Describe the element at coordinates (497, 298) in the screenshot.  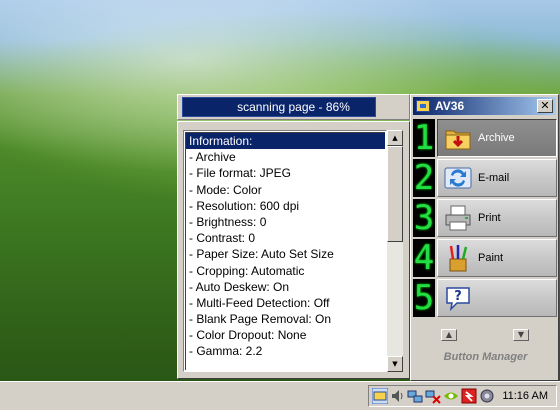
I see `help-button: ?` at that location.